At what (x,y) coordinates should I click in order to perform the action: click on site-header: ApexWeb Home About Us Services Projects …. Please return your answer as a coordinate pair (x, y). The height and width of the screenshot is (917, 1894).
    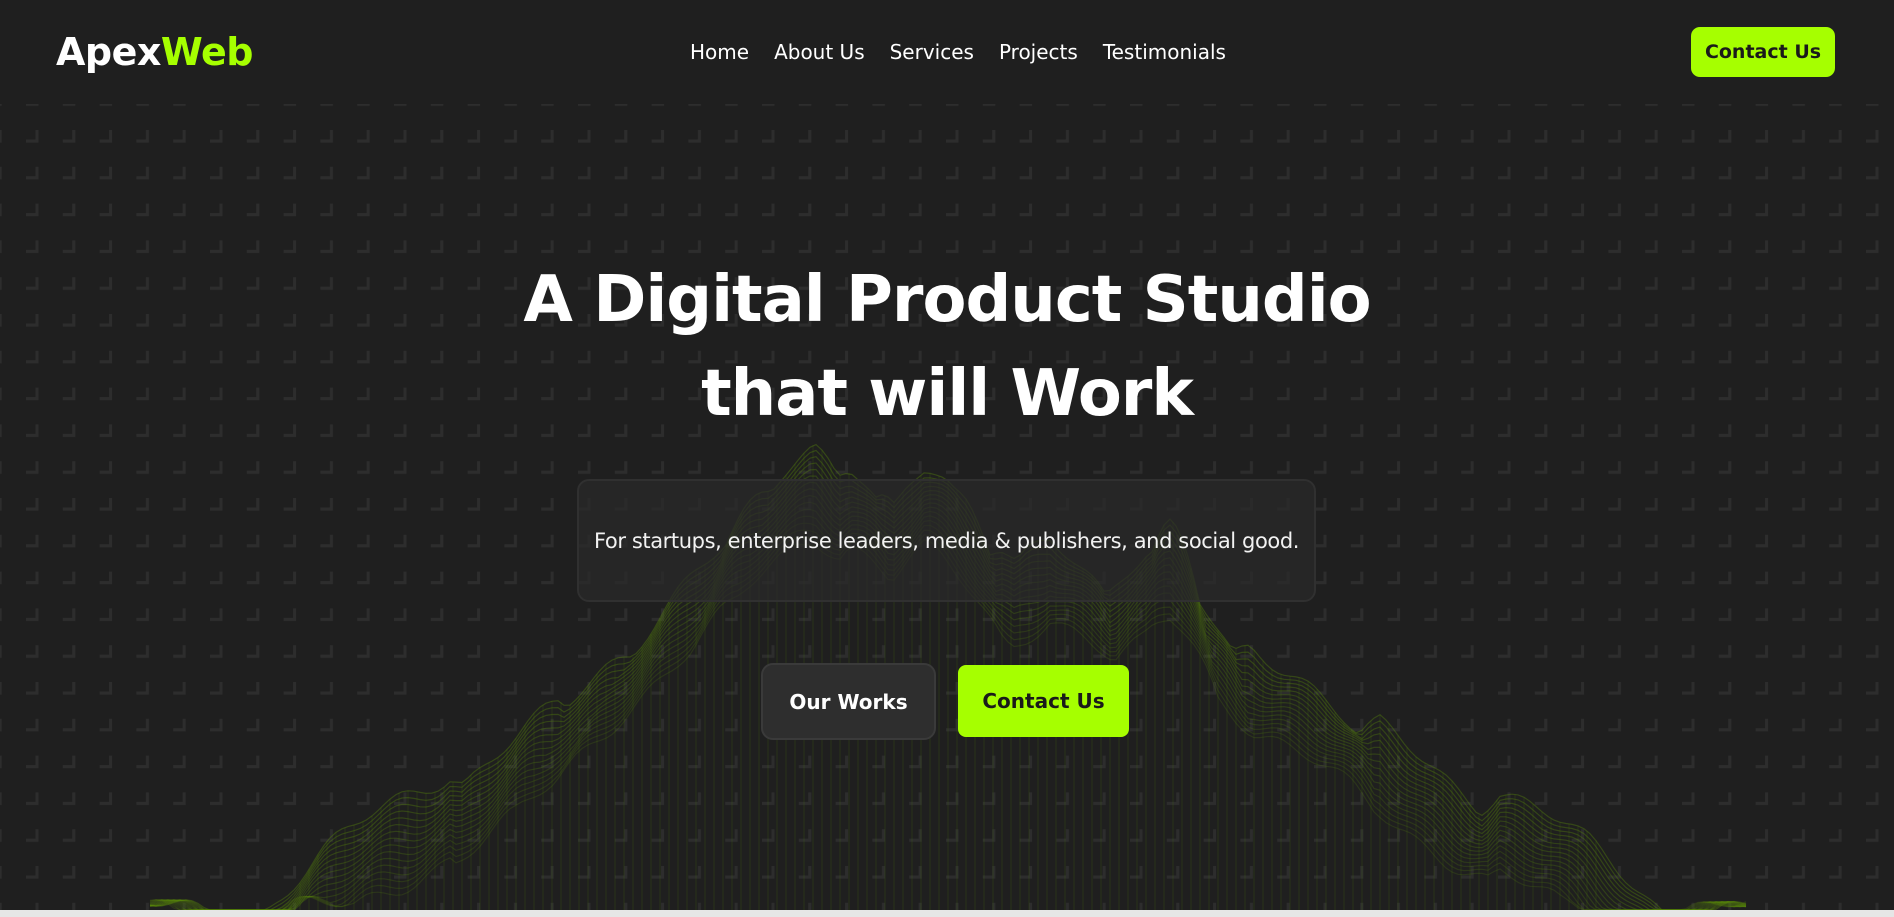
    Looking at the image, I should click on (947, 52).